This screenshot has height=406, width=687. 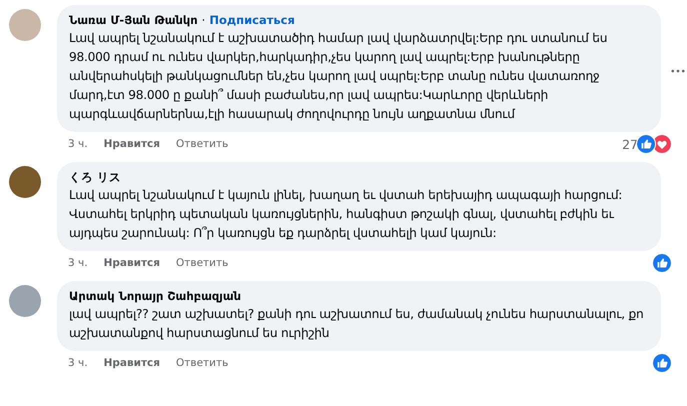 What do you see at coordinates (678, 71) in the screenshot?
I see `more-icon` at bounding box center [678, 71].